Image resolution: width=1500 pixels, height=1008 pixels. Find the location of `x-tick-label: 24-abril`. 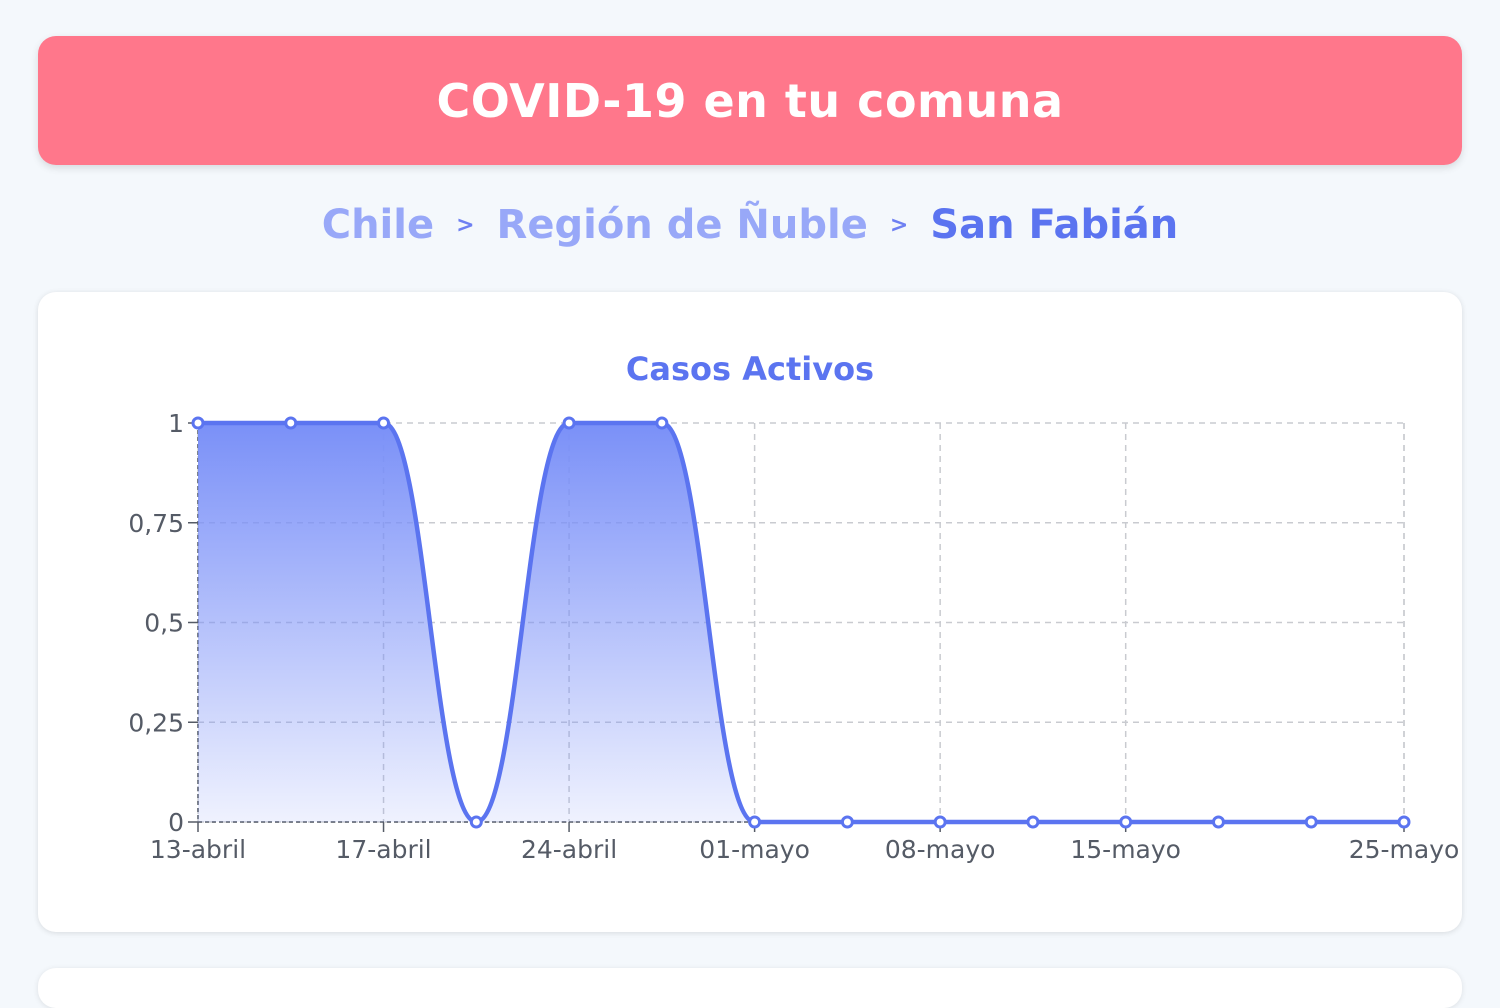

x-tick-label: 24-abril is located at coordinates (569, 849).